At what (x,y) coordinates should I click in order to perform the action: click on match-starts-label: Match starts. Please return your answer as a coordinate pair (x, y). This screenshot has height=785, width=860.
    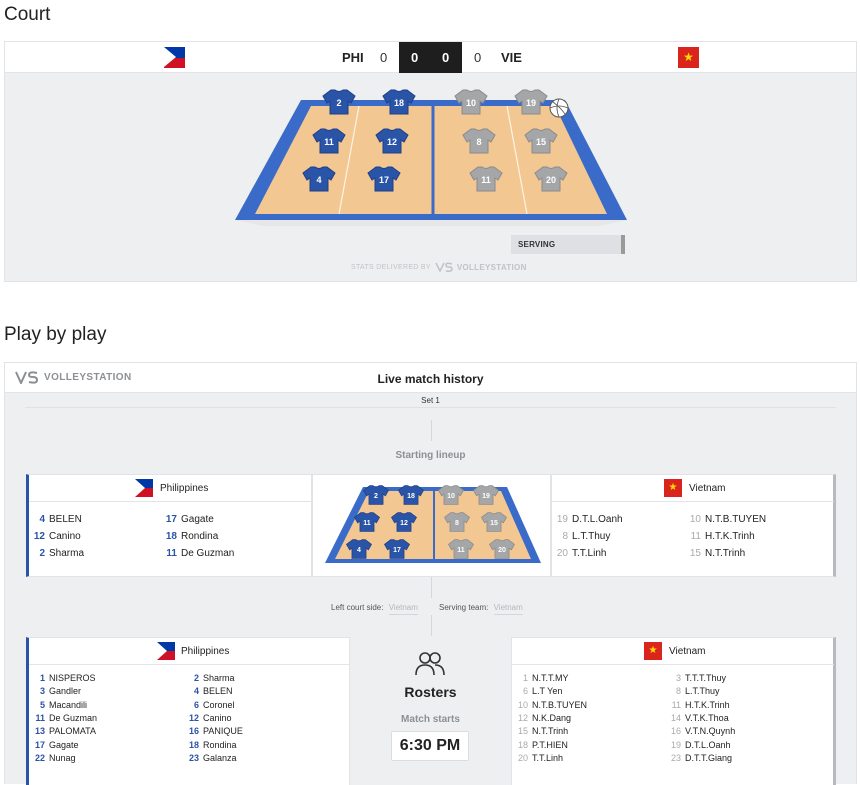
    Looking at the image, I should click on (430, 719).